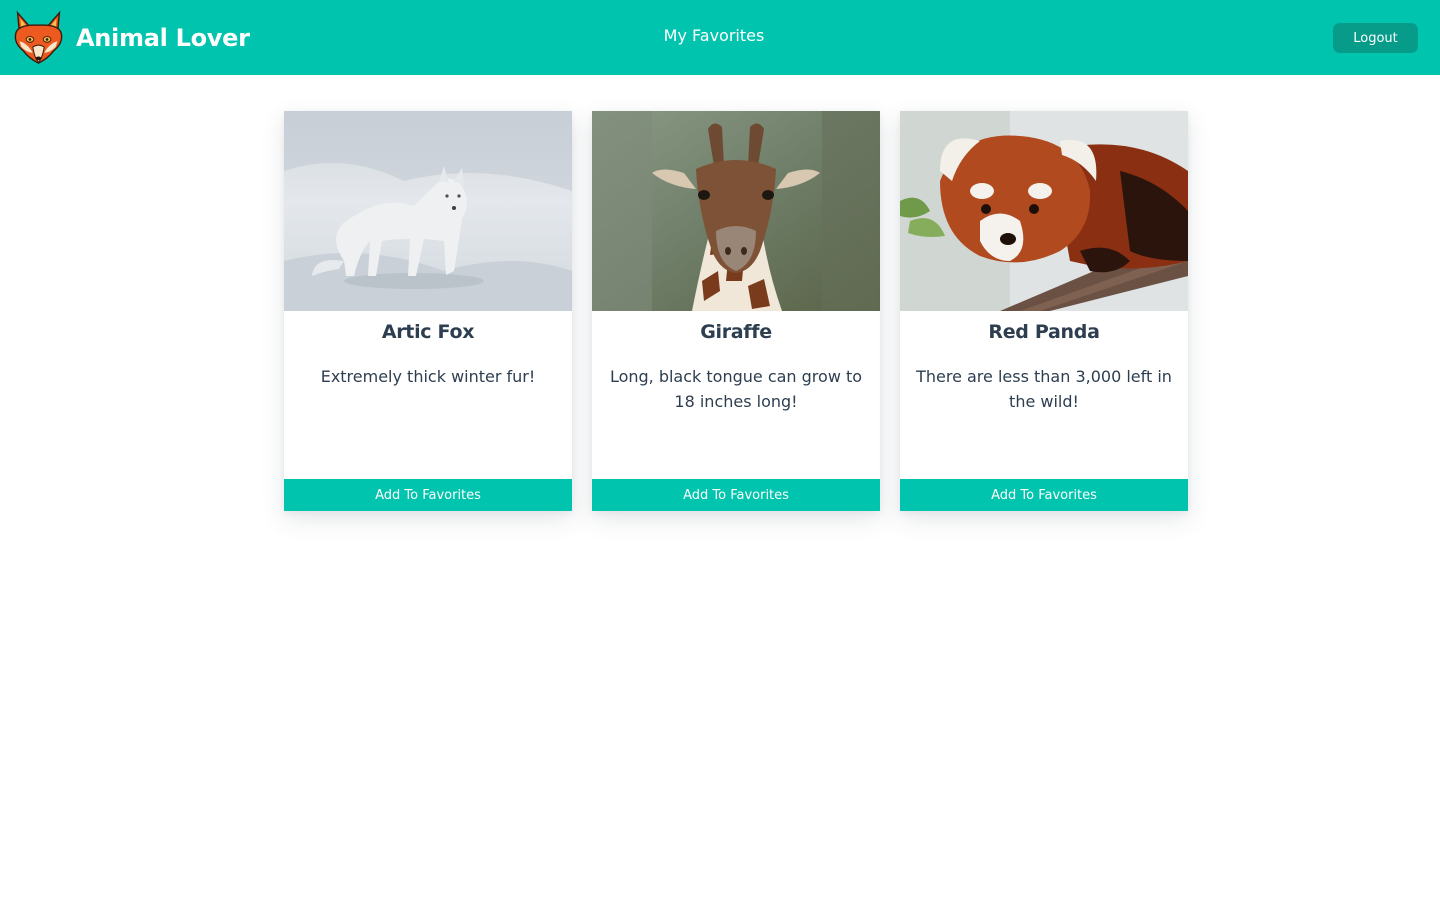 Image resolution: width=1440 pixels, height=900 pixels. I want to click on artic-fox-photo, so click(428, 211).